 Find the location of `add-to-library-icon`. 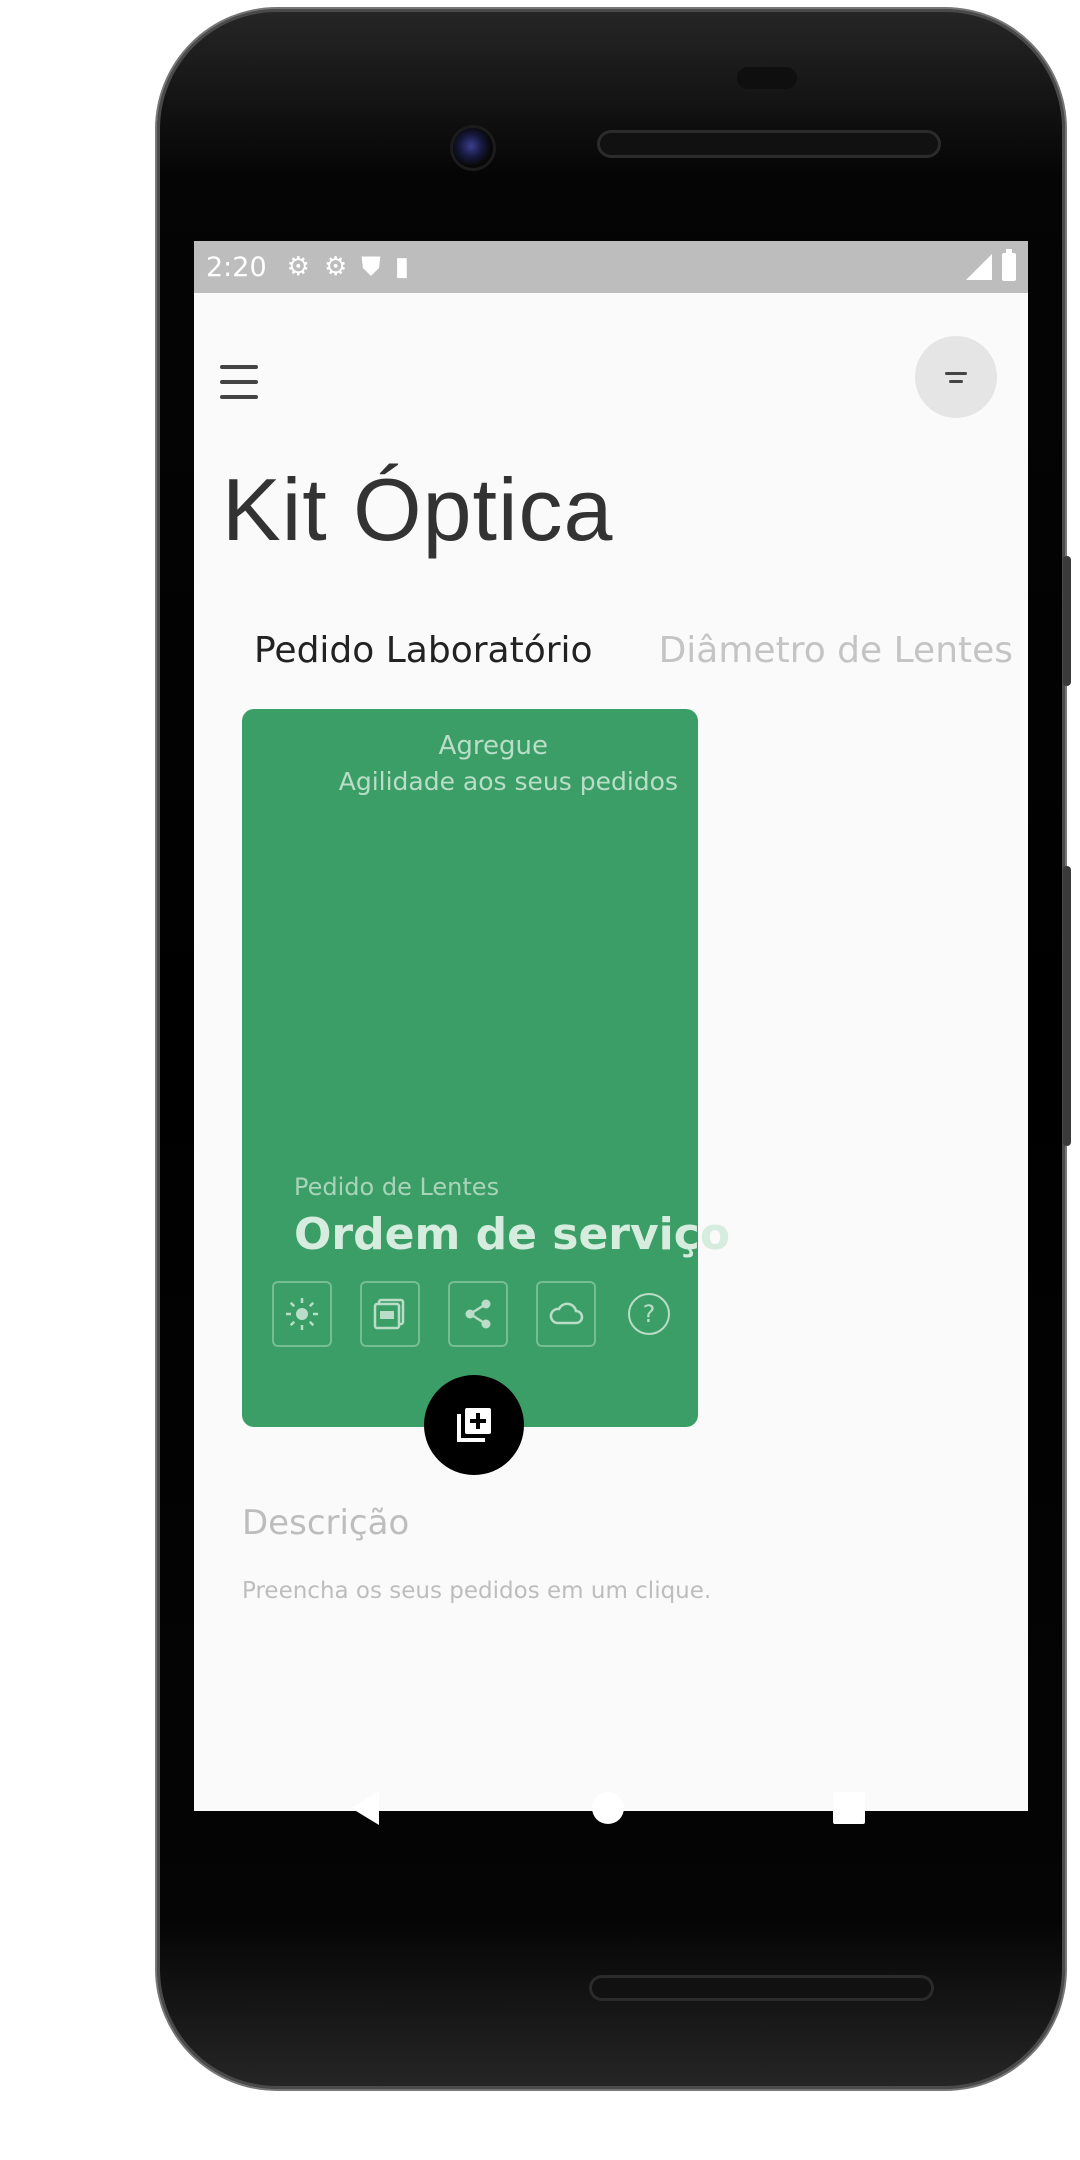

add-to-library-icon is located at coordinates (474, 1425).